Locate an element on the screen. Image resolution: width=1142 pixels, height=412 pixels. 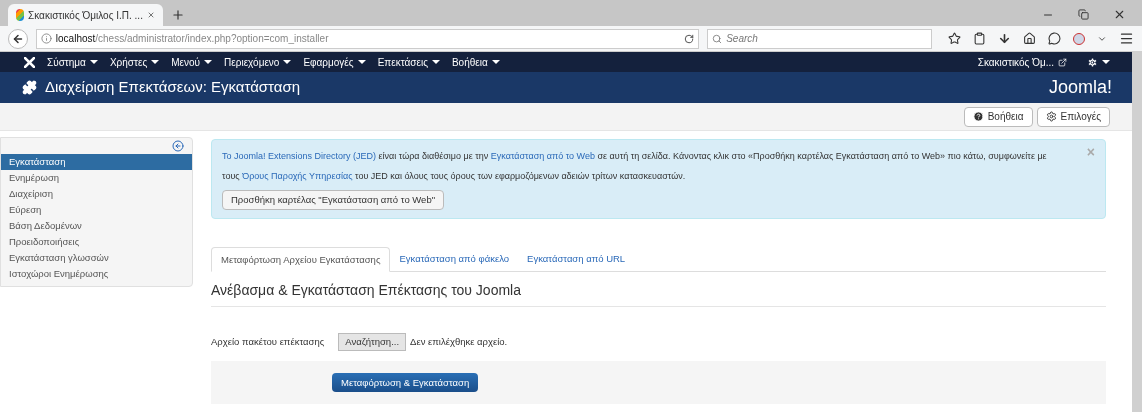
sidebar-item: Ιστοχώροι Ενημέρωσης is located at coordinates (96, 274).